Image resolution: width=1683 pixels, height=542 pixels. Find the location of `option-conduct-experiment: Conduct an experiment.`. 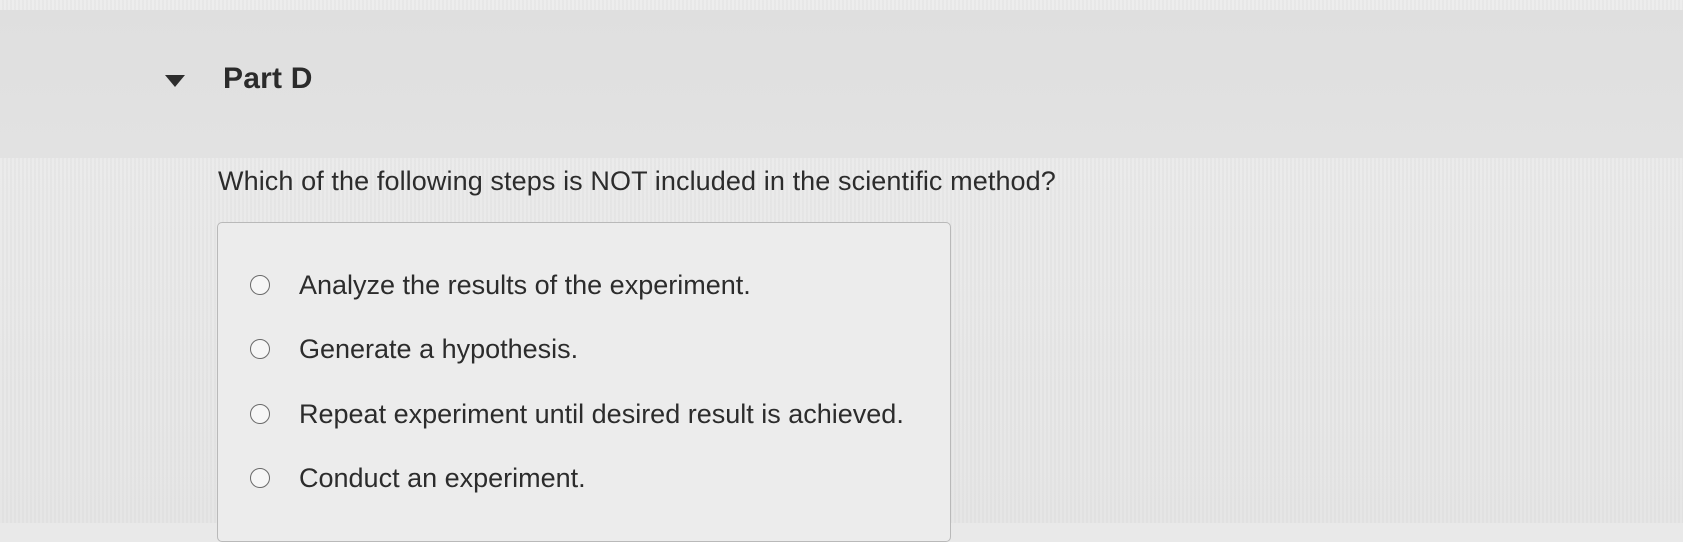

option-conduct-experiment: Conduct an experiment. is located at coordinates (418, 478).